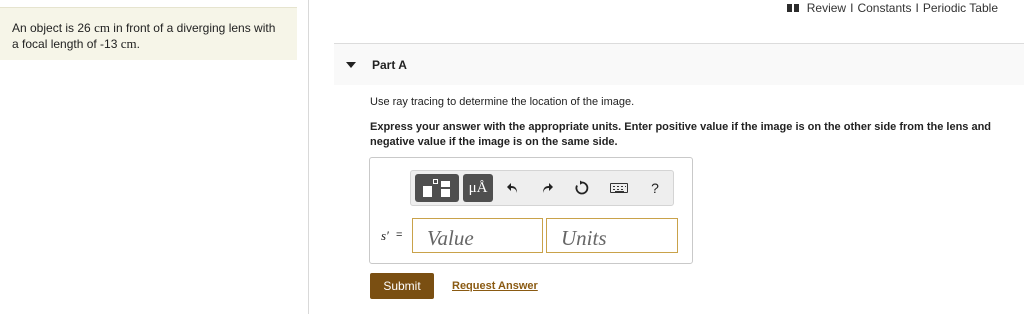 The height and width of the screenshot is (314, 1024). I want to click on redo-icon, so click(548, 188).